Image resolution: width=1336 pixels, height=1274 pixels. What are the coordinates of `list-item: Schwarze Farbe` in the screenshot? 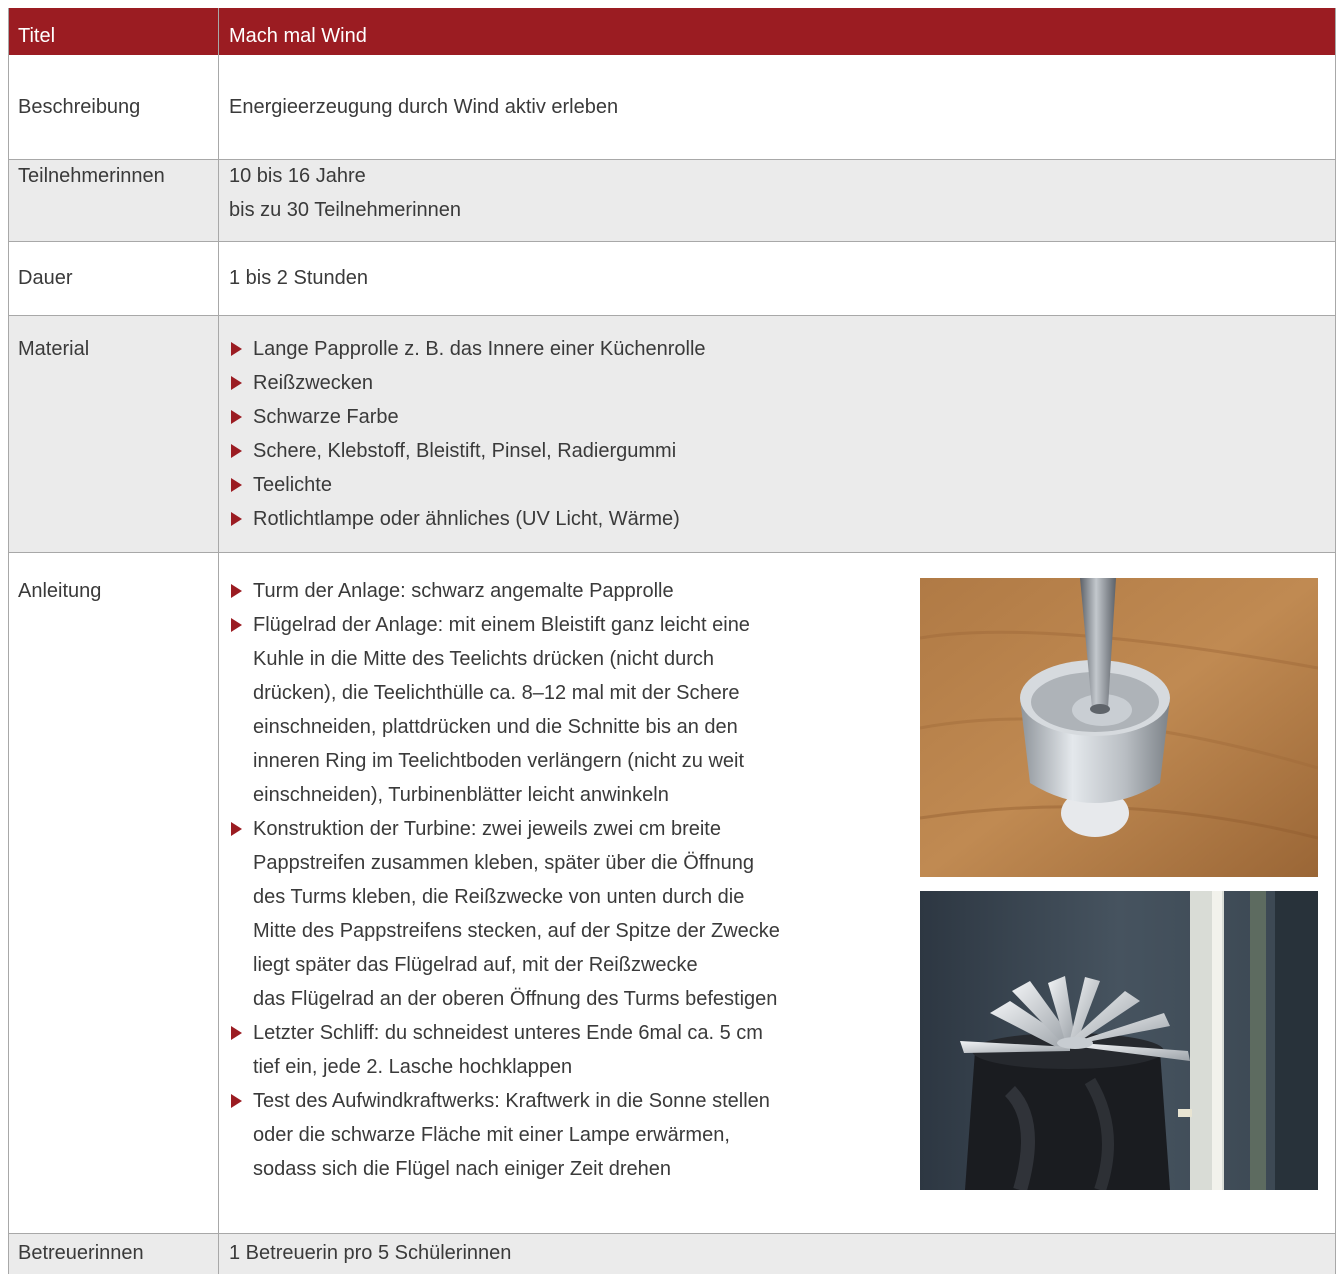 It's located at (467, 417).